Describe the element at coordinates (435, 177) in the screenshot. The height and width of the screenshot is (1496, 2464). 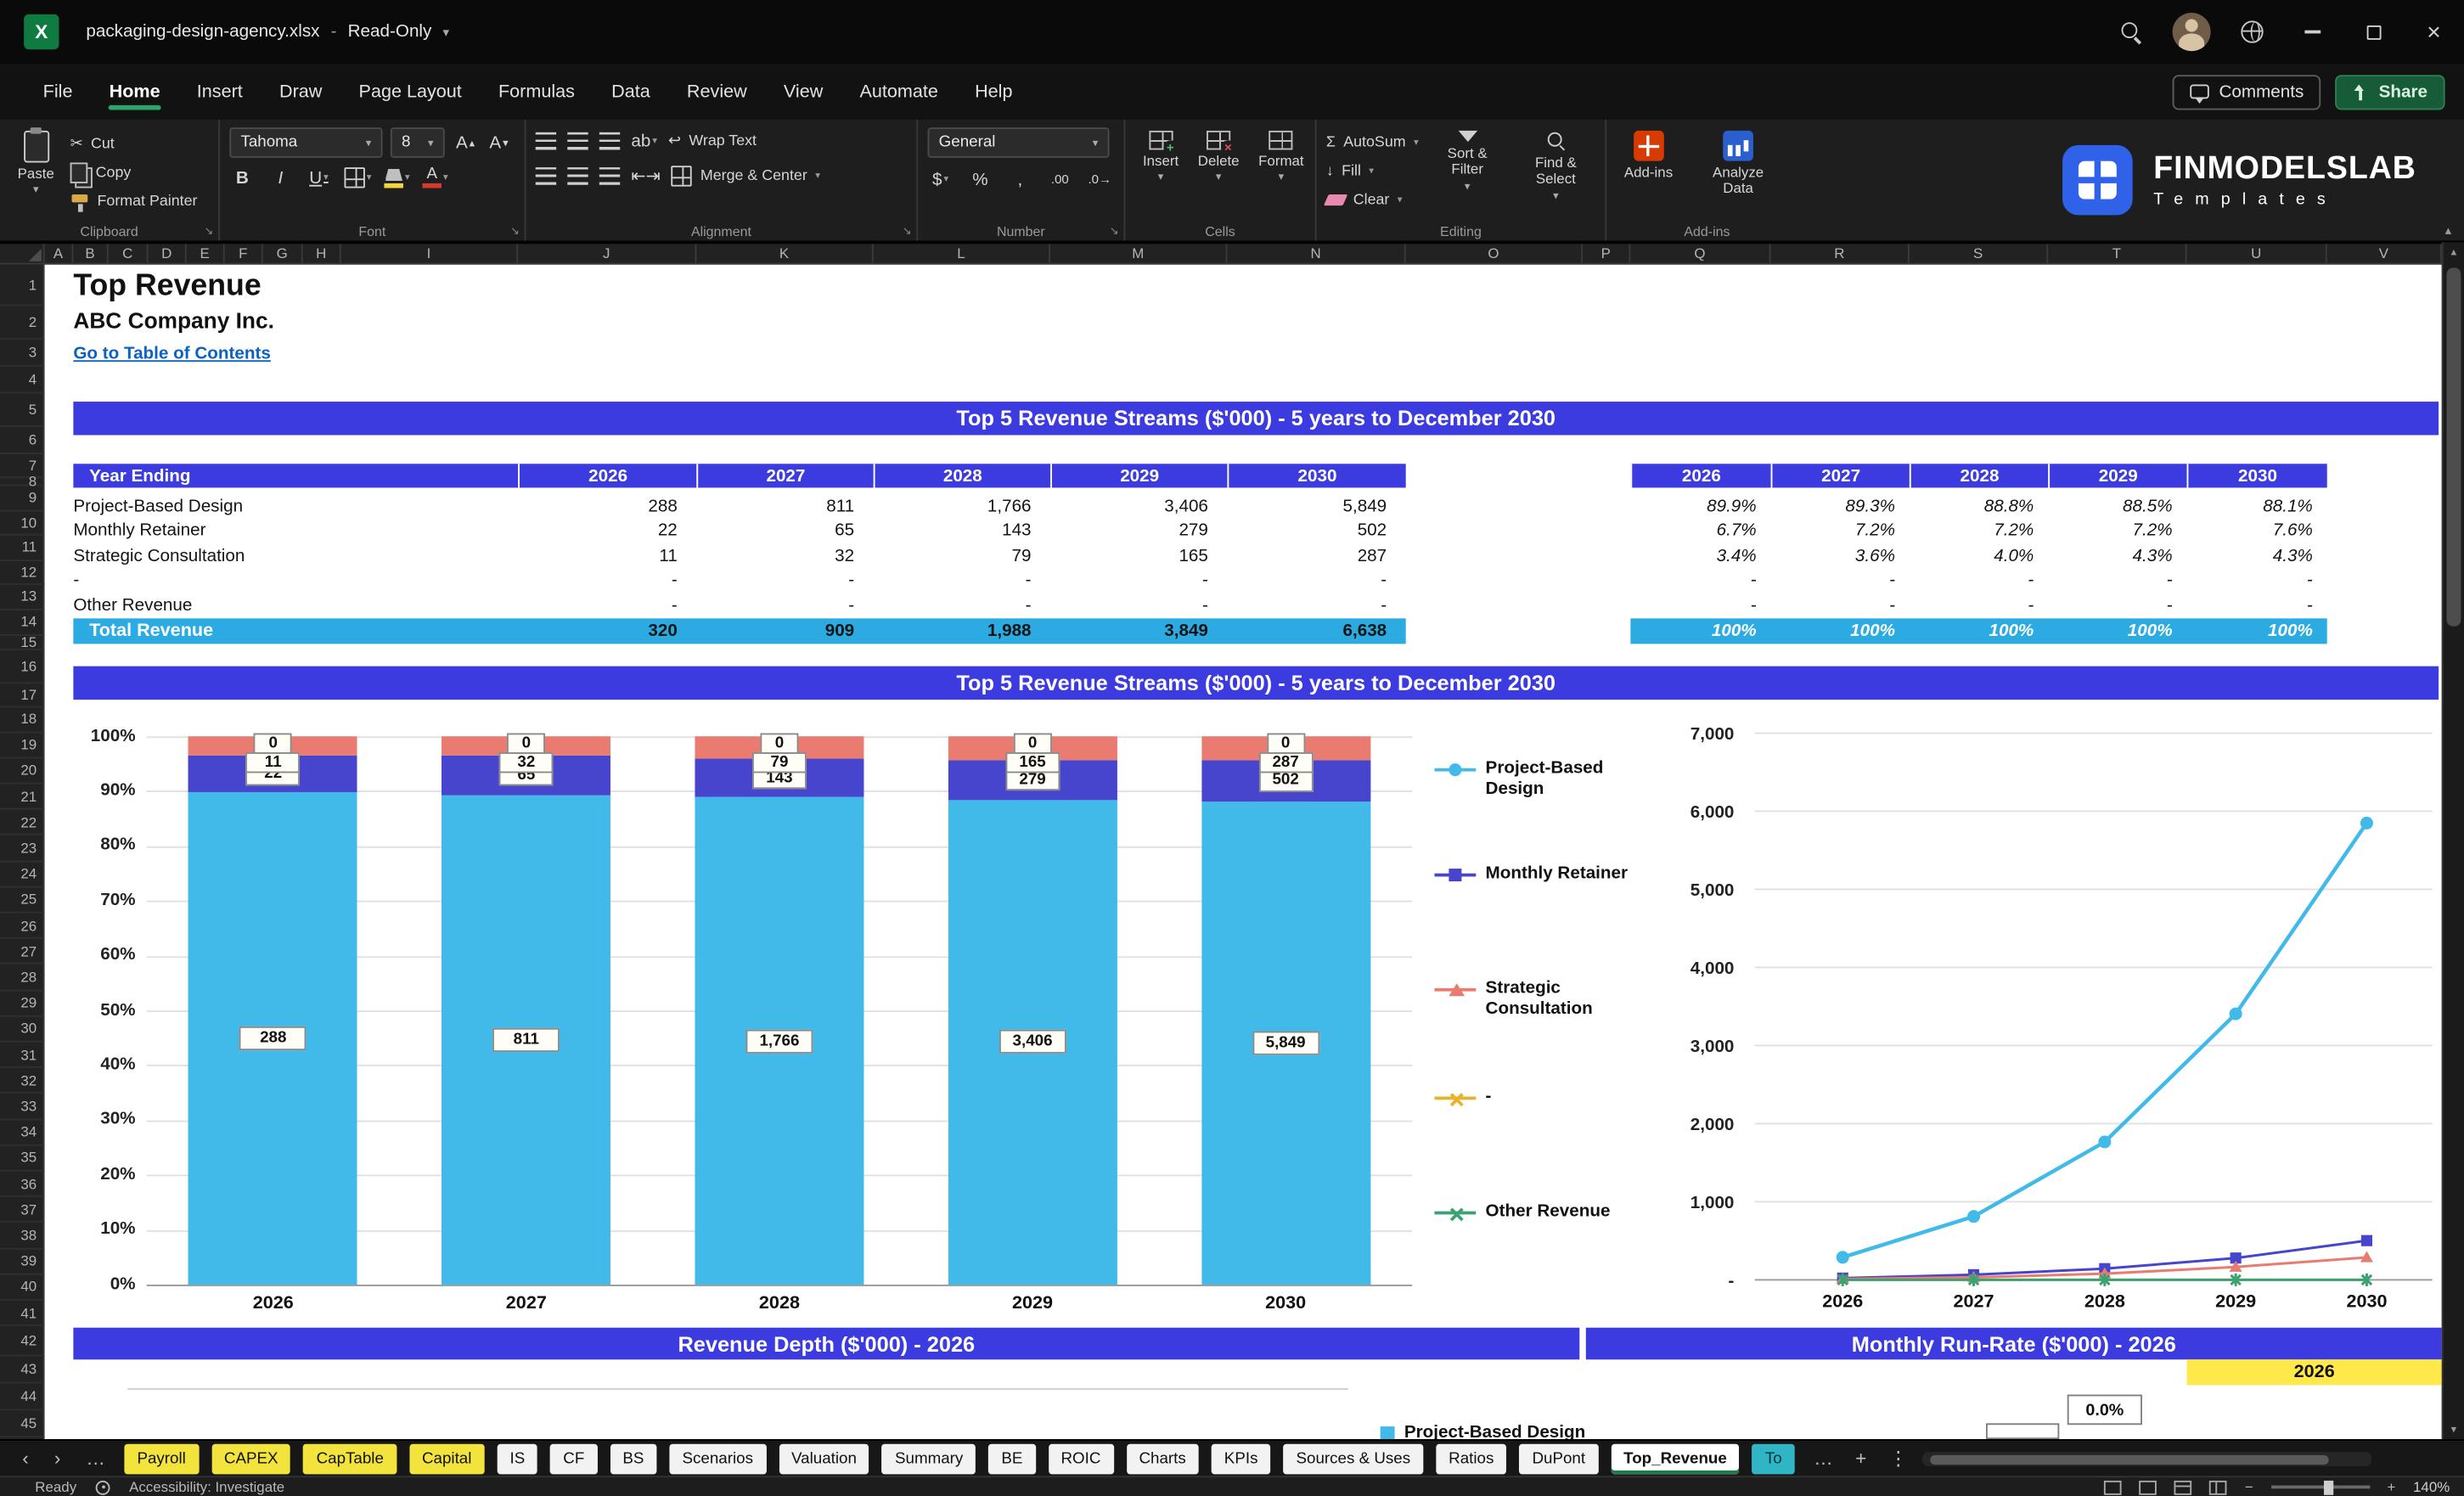
I see `font-color-button: A ▾` at that location.